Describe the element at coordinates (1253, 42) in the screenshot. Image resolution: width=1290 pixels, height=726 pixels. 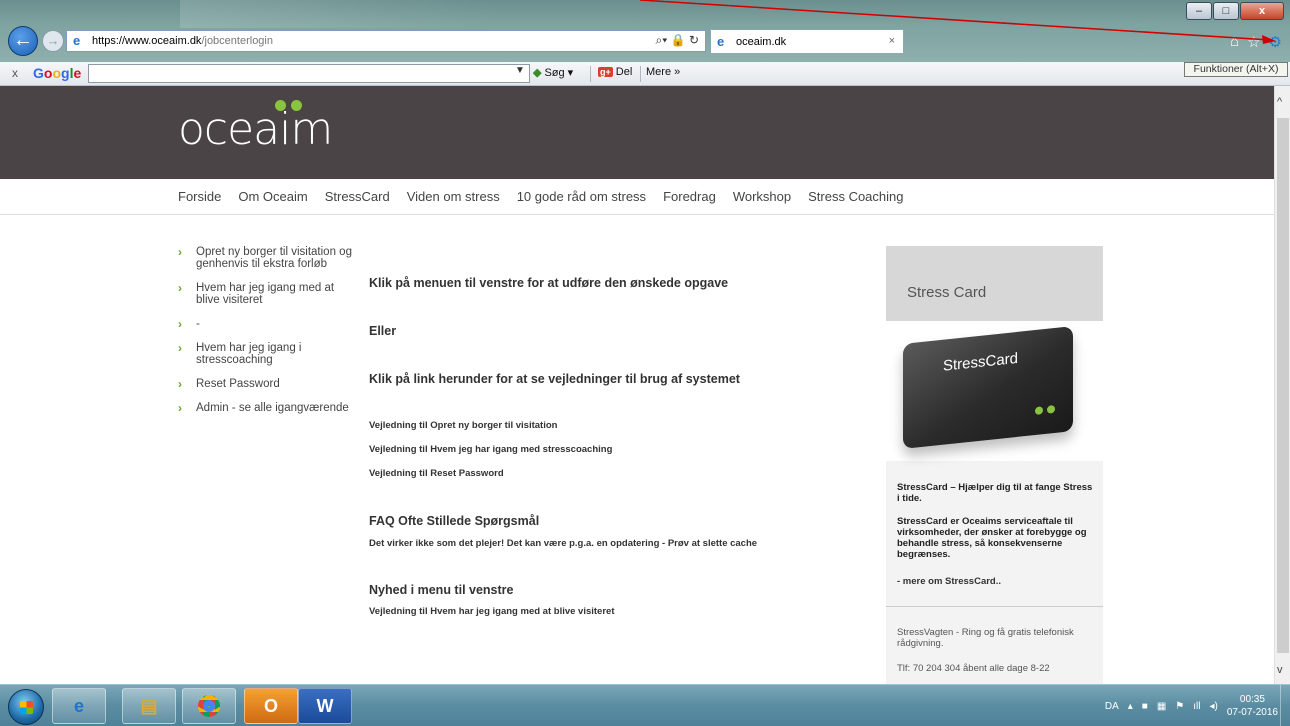
I see `favorites-star-icon: ☆` at that location.